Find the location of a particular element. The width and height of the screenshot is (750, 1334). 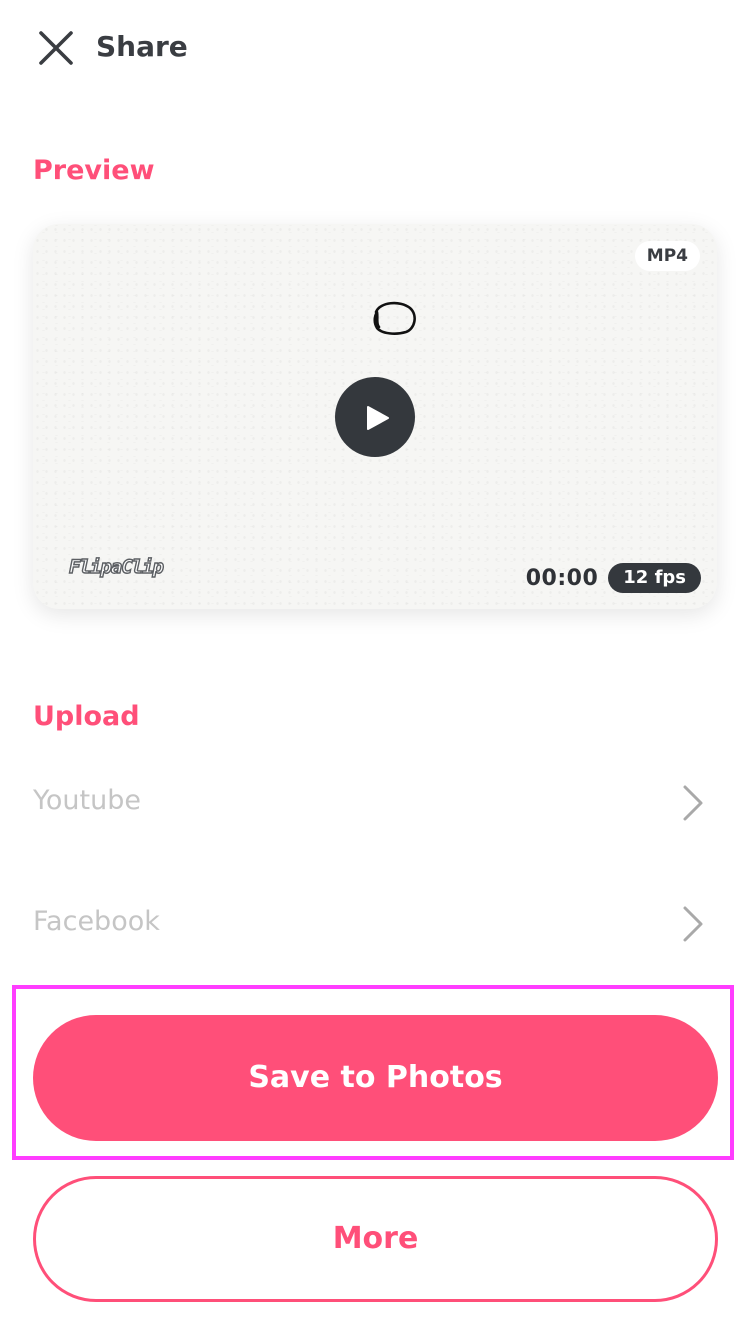

timecode: 00:00 is located at coordinates (562, 578).